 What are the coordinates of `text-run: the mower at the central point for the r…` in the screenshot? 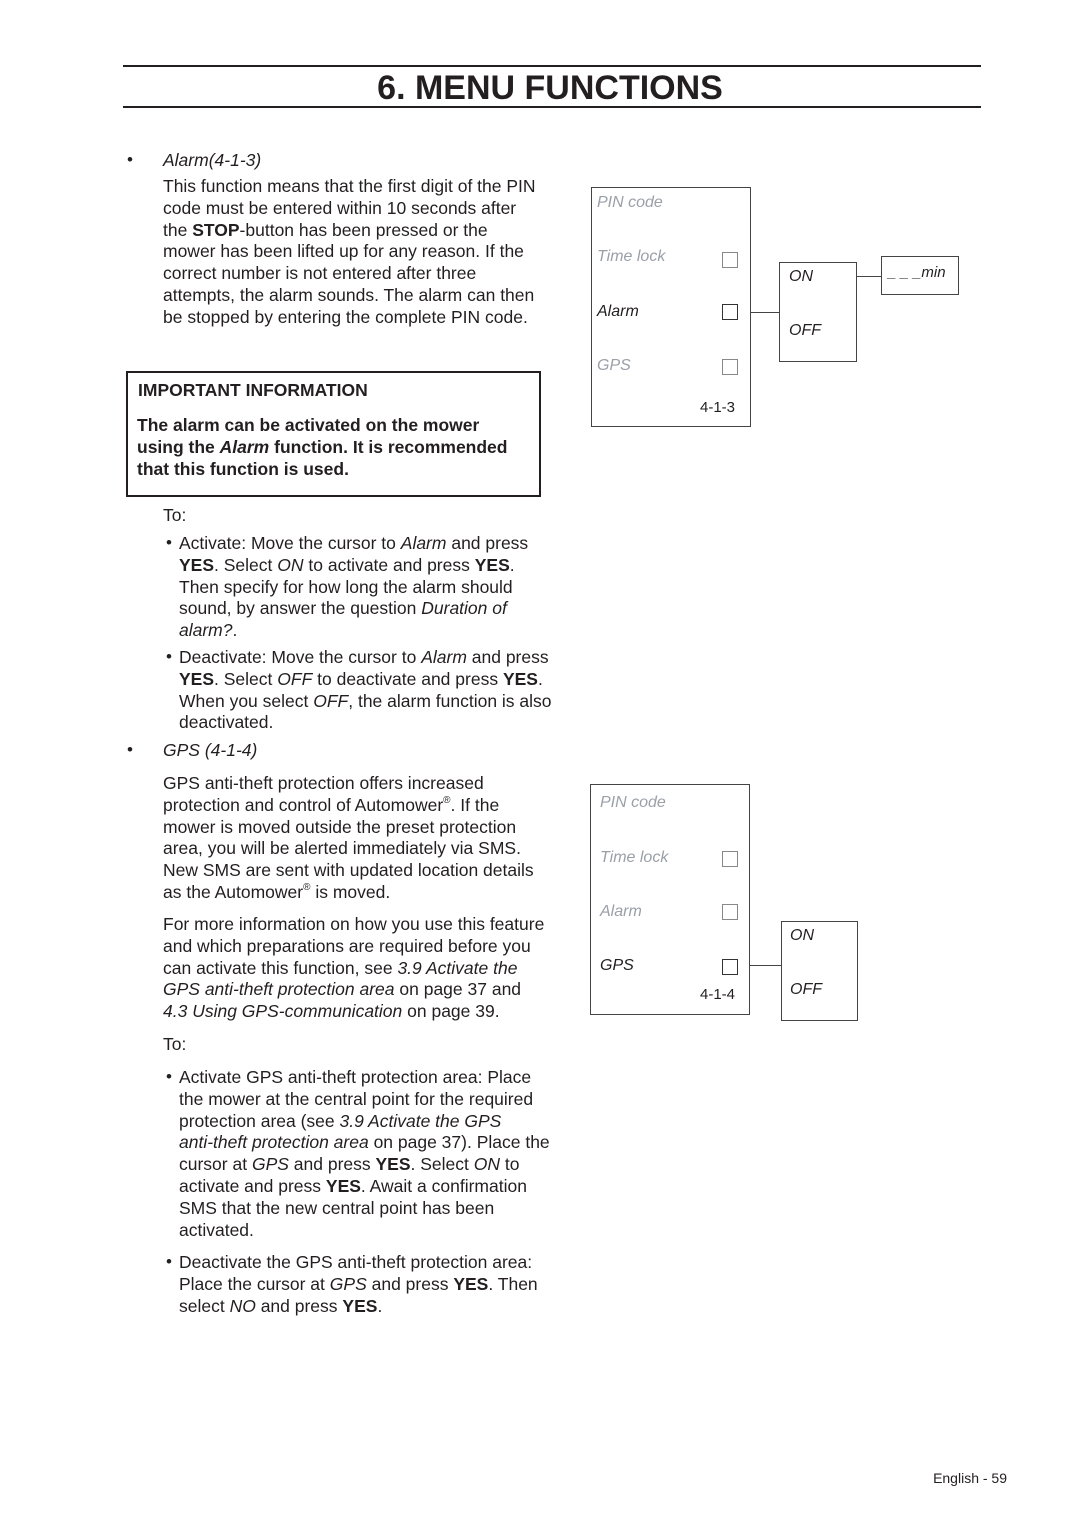 It's located at (356, 1098).